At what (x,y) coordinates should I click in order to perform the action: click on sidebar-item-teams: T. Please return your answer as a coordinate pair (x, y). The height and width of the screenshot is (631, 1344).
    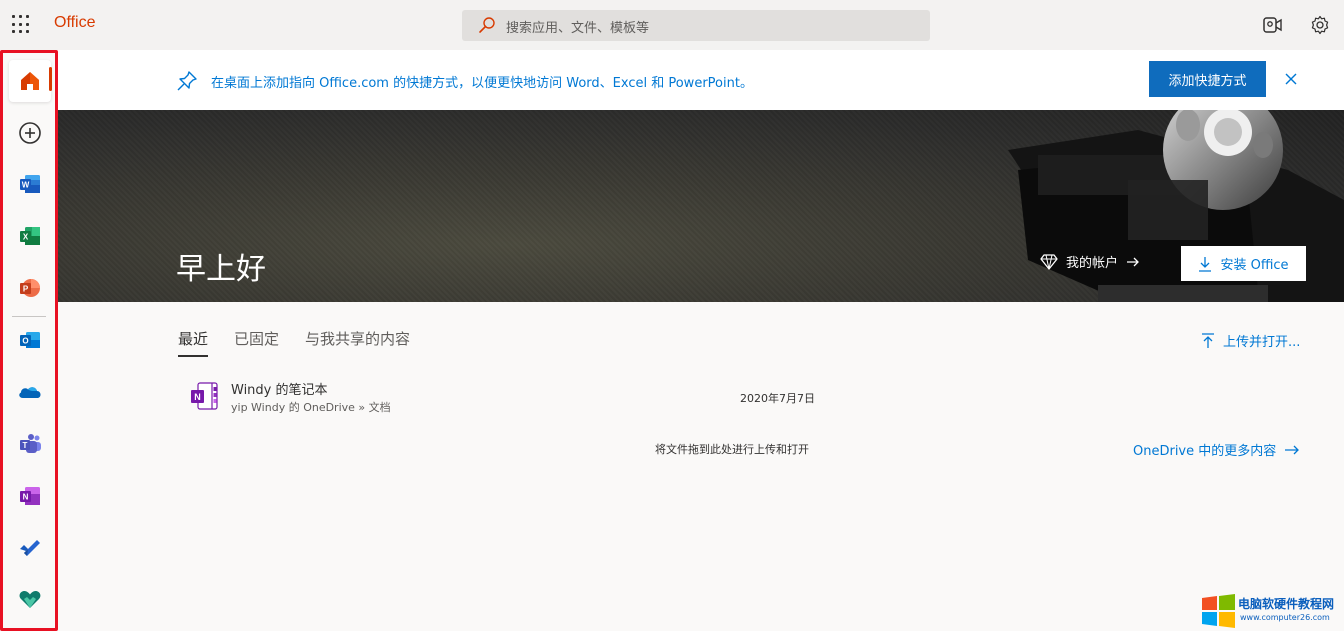
    Looking at the image, I should click on (30, 444).